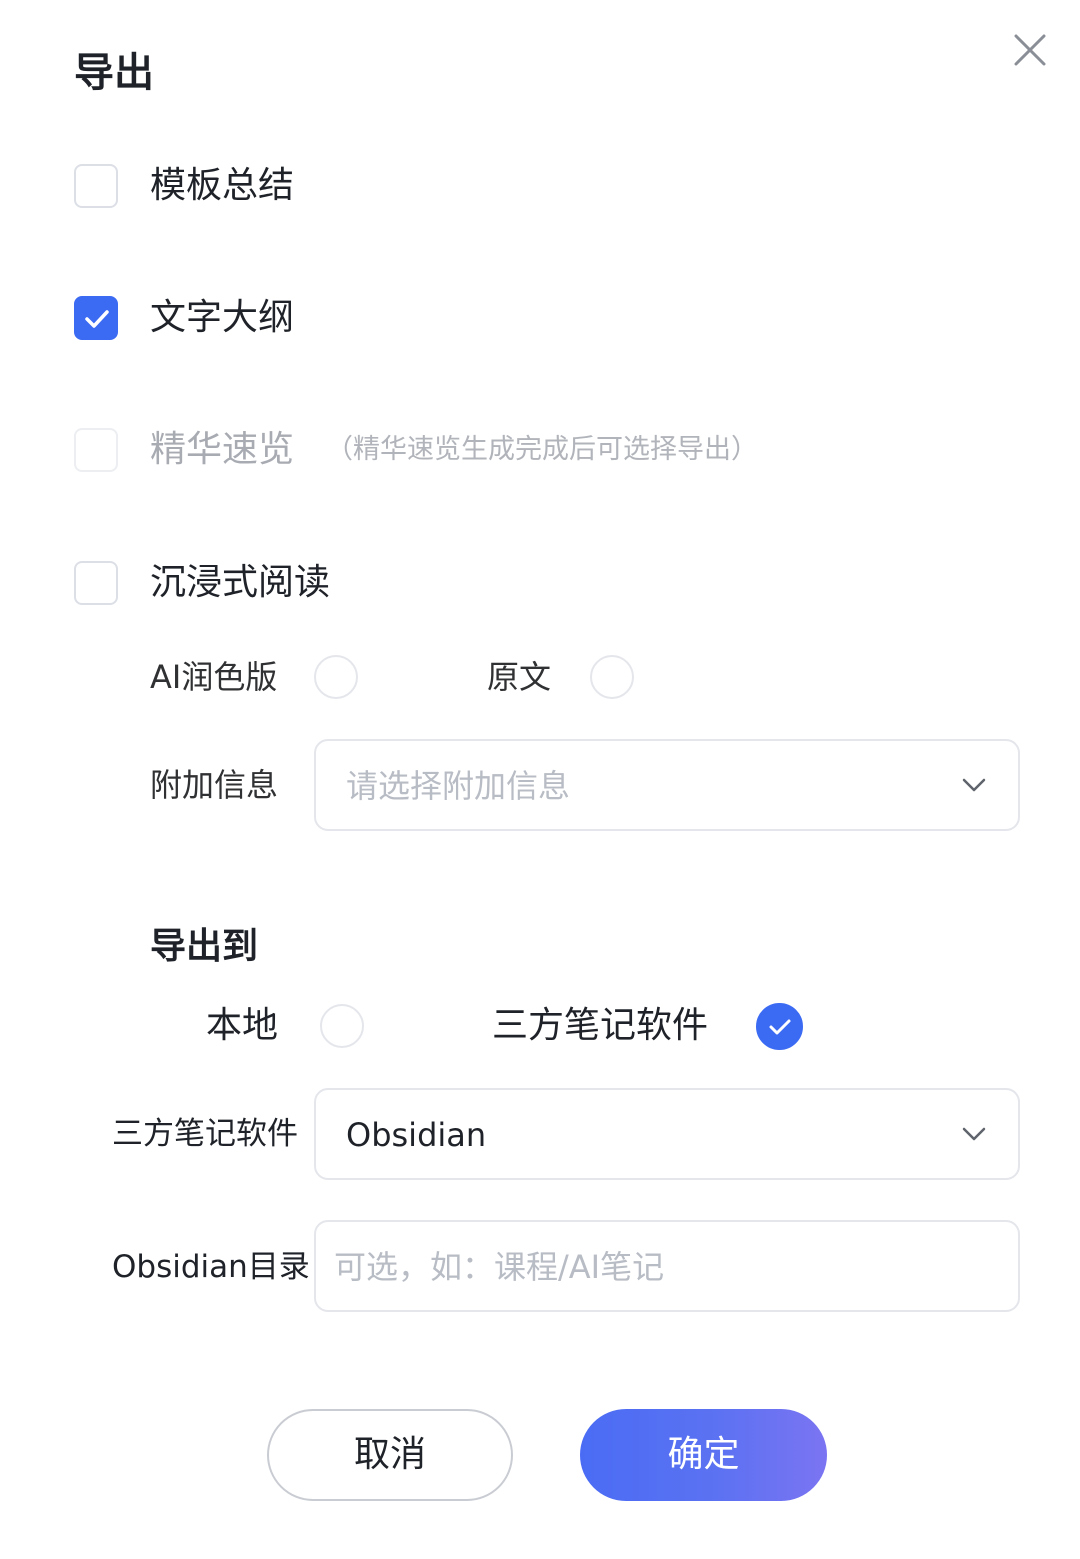 Image resolution: width=1080 pixels, height=1559 pixels. What do you see at coordinates (222, 317) in the screenshot?
I see `text-outline-label: 文字大纲` at bounding box center [222, 317].